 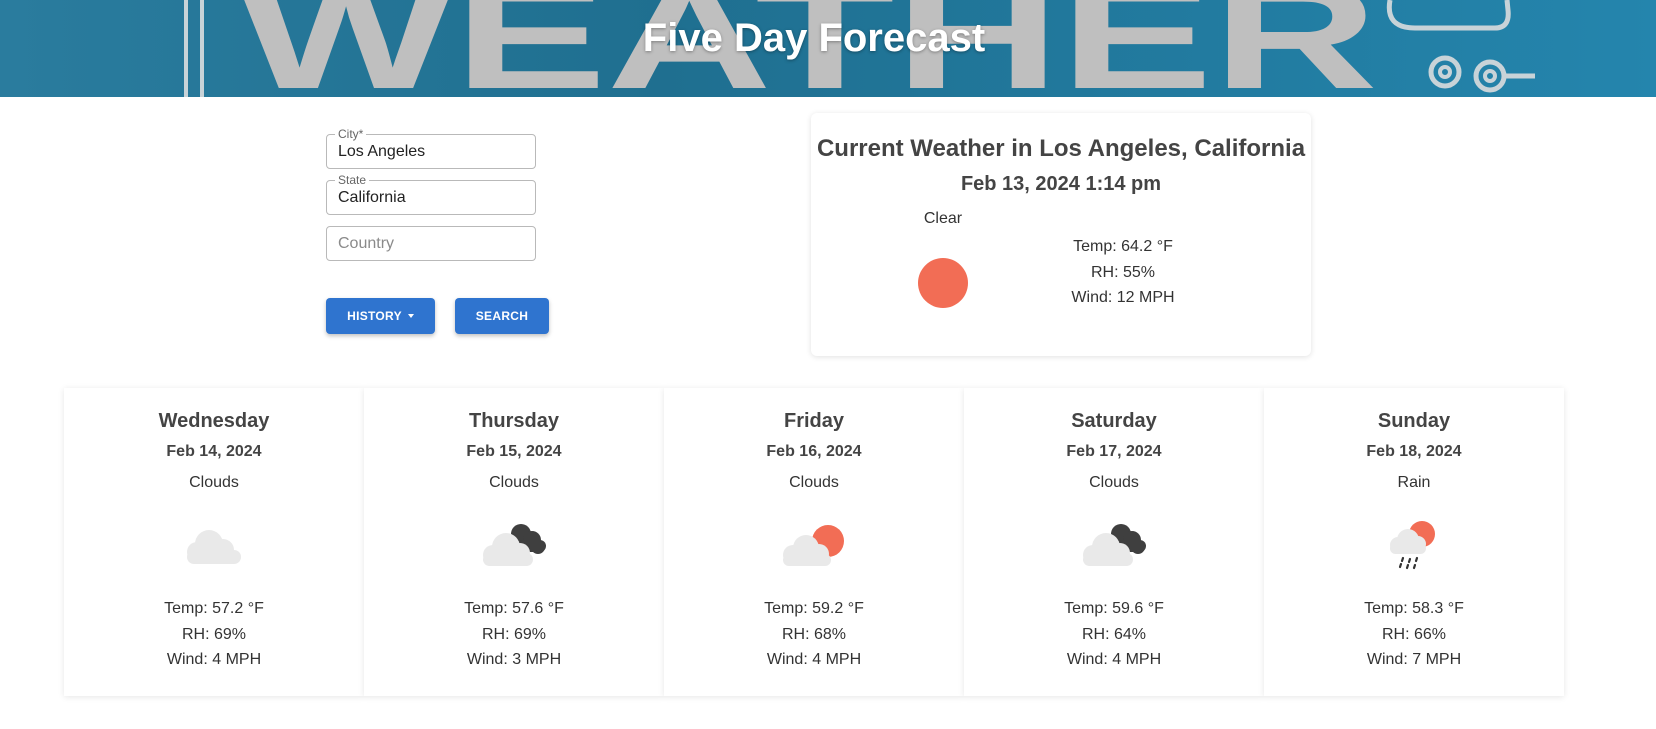 What do you see at coordinates (431, 194) in the screenshot?
I see `state-field: State California` at bounding box center [431, 194].